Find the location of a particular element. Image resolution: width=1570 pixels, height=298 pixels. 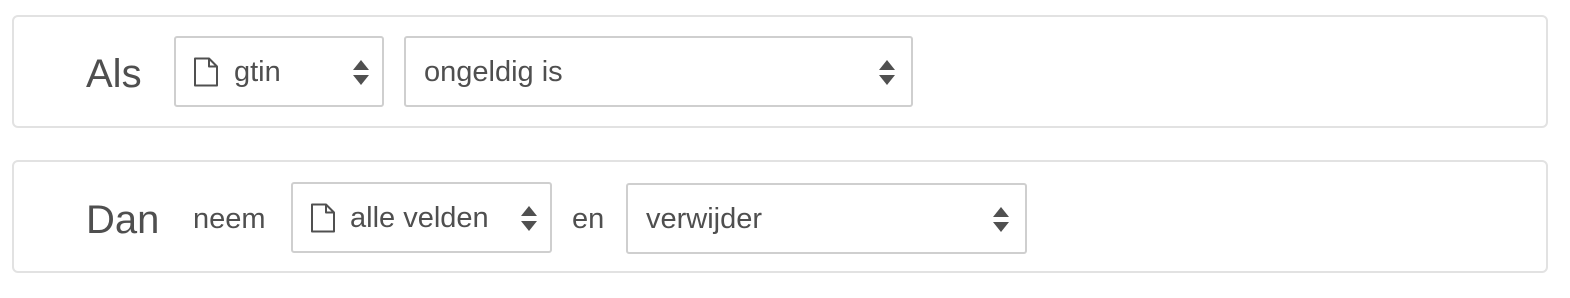

then-action-value: verwijder is located at coordinates (704, 219).